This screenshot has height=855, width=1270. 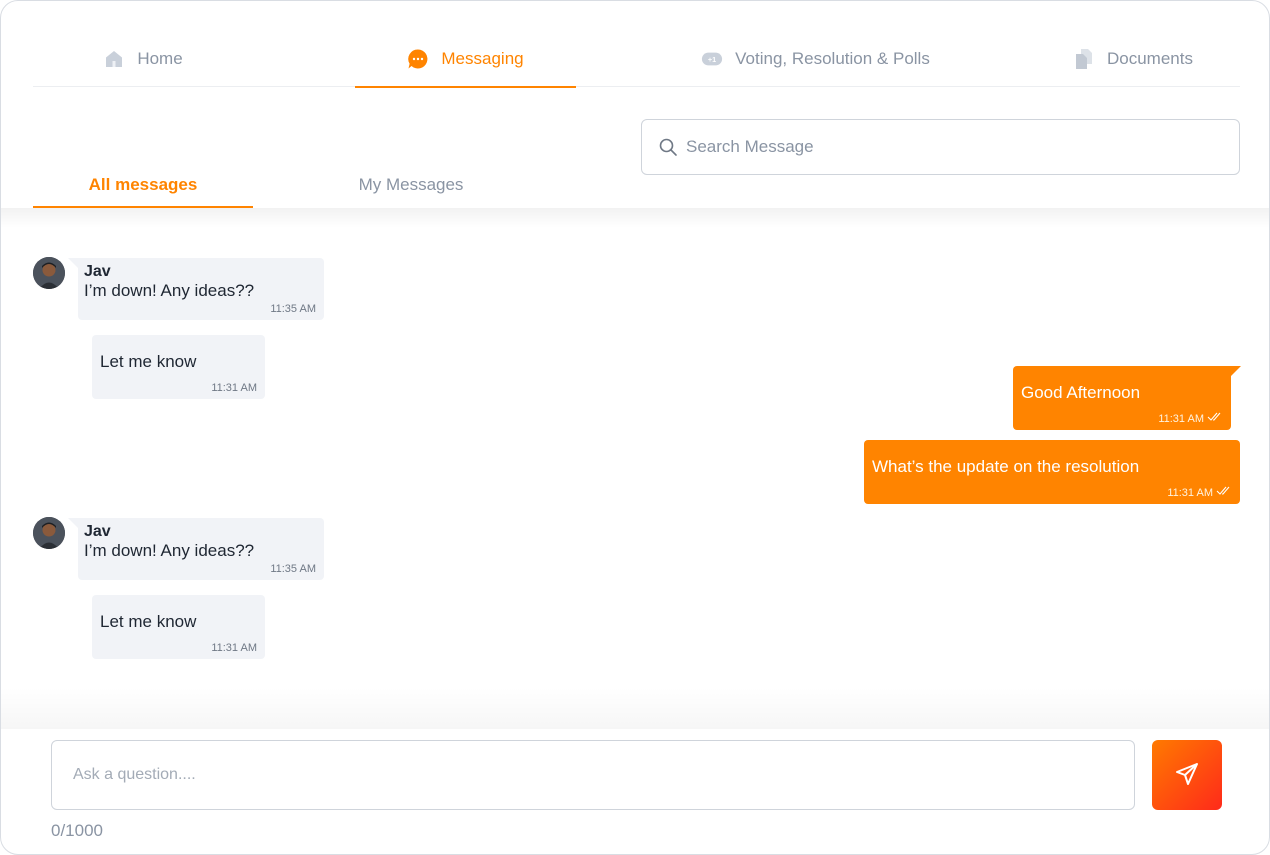 I want to click on search-box, so click(x=940, y=147).